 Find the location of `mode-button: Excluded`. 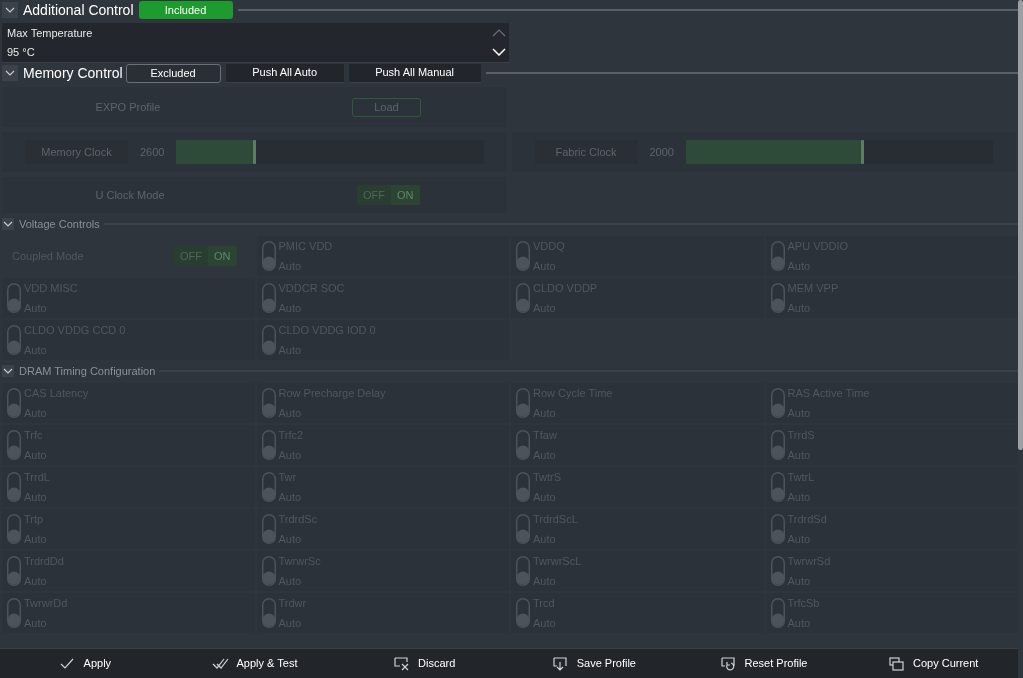

mode-button: Excluded is located at coordinates (173, 73).